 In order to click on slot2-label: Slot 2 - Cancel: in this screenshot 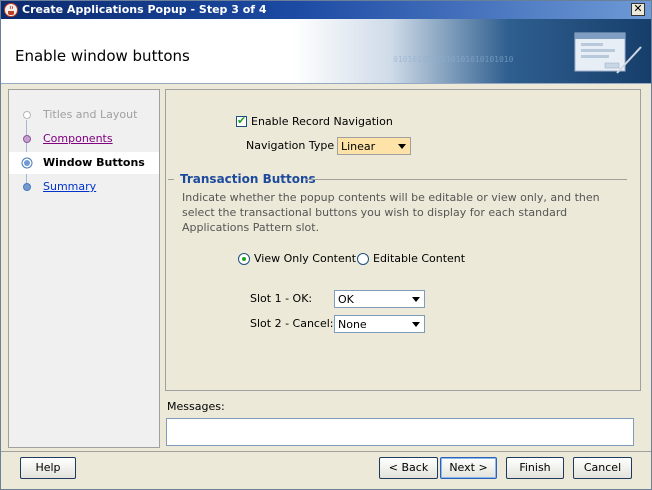, I will do `click(292, 323)`.